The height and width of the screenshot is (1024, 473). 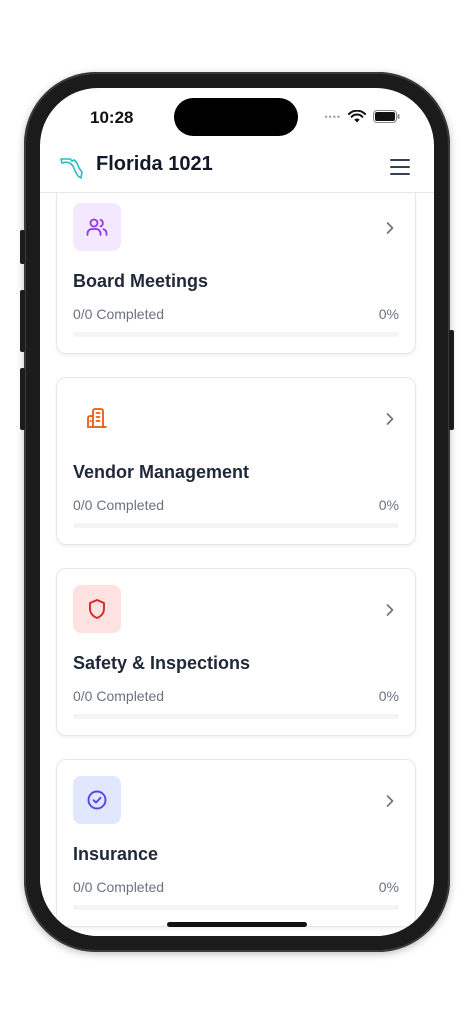 I want to click on building-icon, so click(x=97, y=418).